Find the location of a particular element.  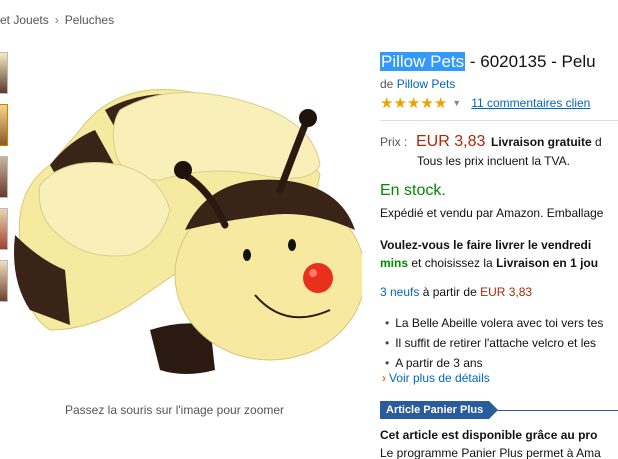

panier-plus-label: Article Panier Plus is located at coordinates (435, 410).